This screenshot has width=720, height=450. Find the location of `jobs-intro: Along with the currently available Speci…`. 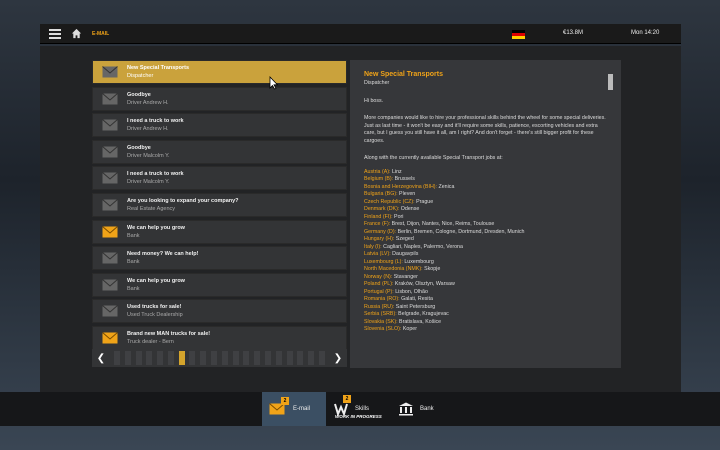

jobs-intro: Along with the currently available Speci… is located at coordinates (433, 158).